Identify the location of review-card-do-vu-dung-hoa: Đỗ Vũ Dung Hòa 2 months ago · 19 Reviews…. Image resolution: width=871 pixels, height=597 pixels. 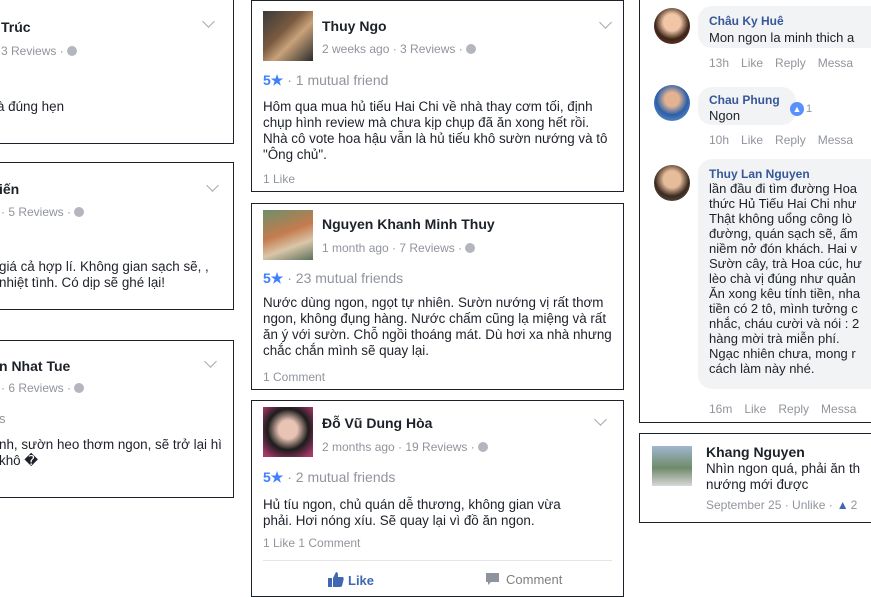
(437, 498).